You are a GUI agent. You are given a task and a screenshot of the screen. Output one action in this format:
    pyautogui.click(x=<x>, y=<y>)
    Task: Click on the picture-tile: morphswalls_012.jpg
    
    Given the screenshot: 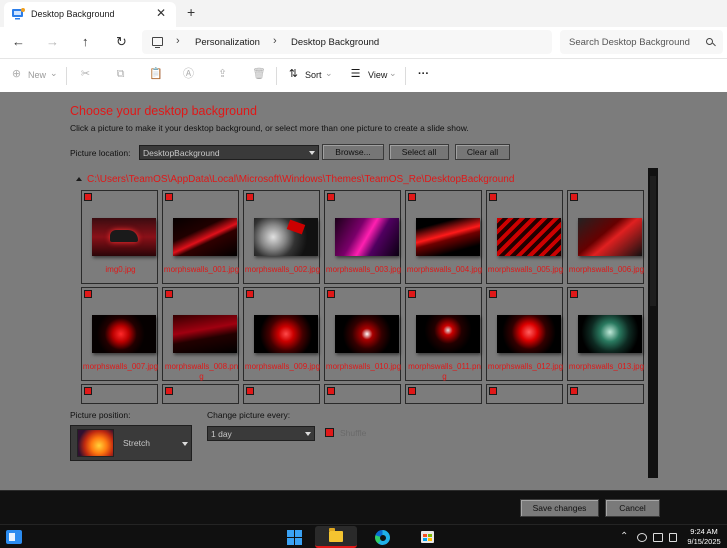 What is the action you would take?
    pyautogui.click(x=524, y=334)
    